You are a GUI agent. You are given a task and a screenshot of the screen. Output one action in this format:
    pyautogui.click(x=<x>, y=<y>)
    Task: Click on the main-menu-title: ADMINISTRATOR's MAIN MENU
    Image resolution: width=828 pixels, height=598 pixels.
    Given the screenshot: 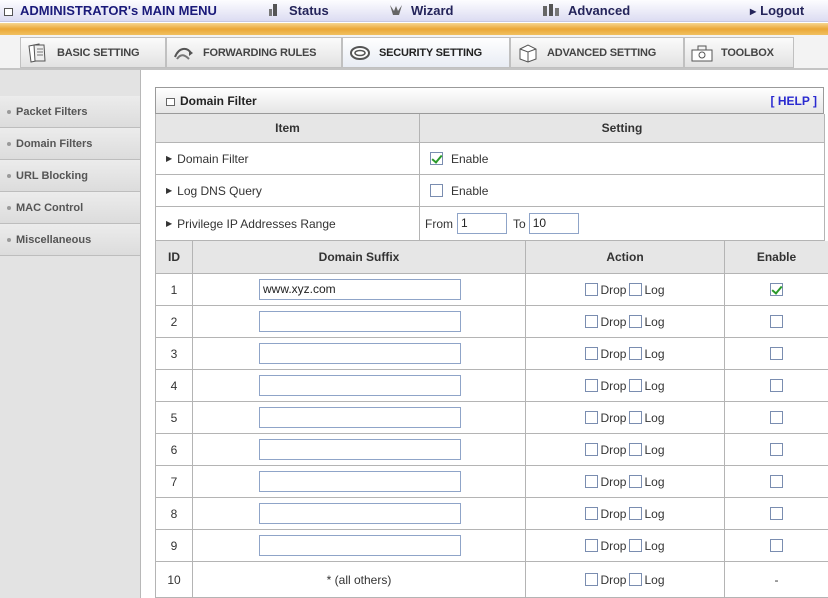 What is the action you would take?
    pyautogui.click(x=110, y=11)
    